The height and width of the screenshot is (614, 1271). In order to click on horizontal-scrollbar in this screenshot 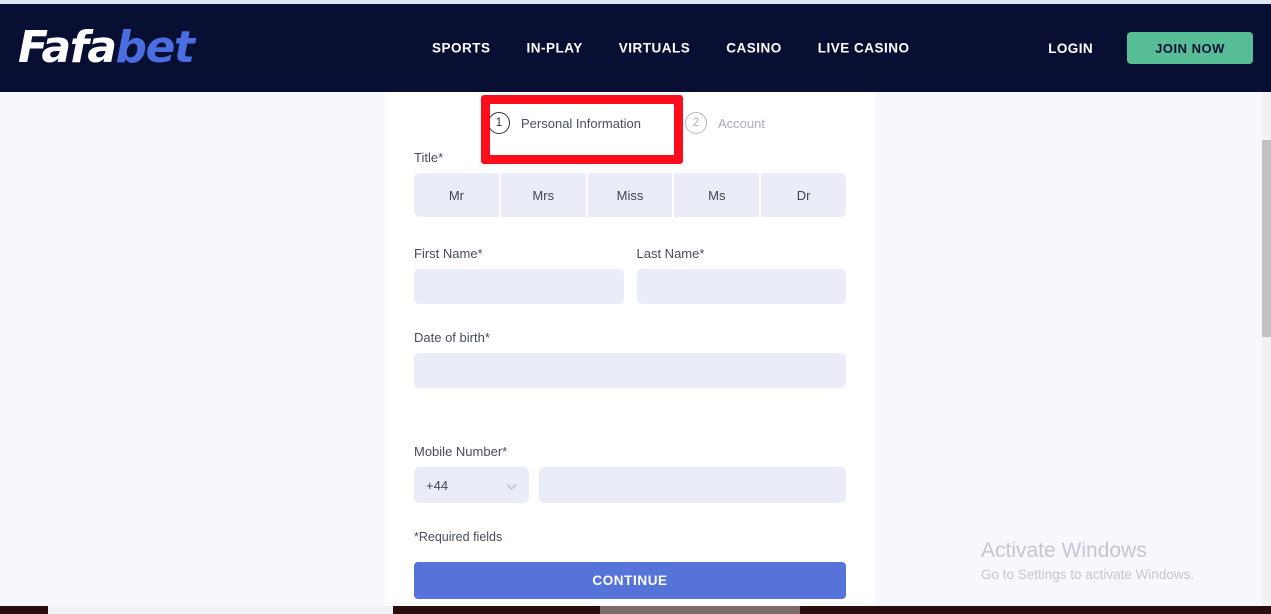, I will do `click(635, 610)`.